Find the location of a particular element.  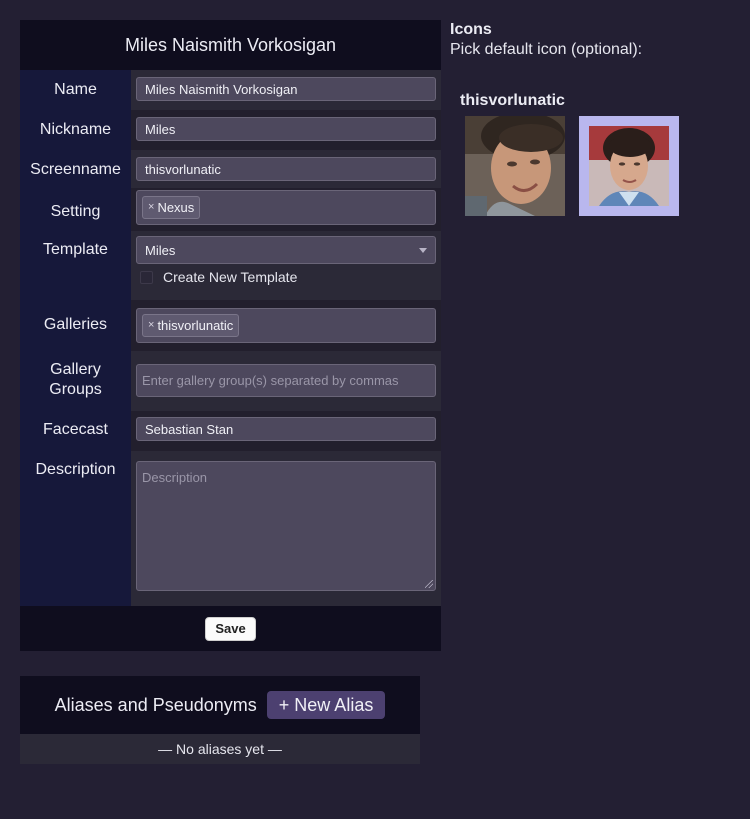

setting-label: Setting is located at coordinates (75, 211).